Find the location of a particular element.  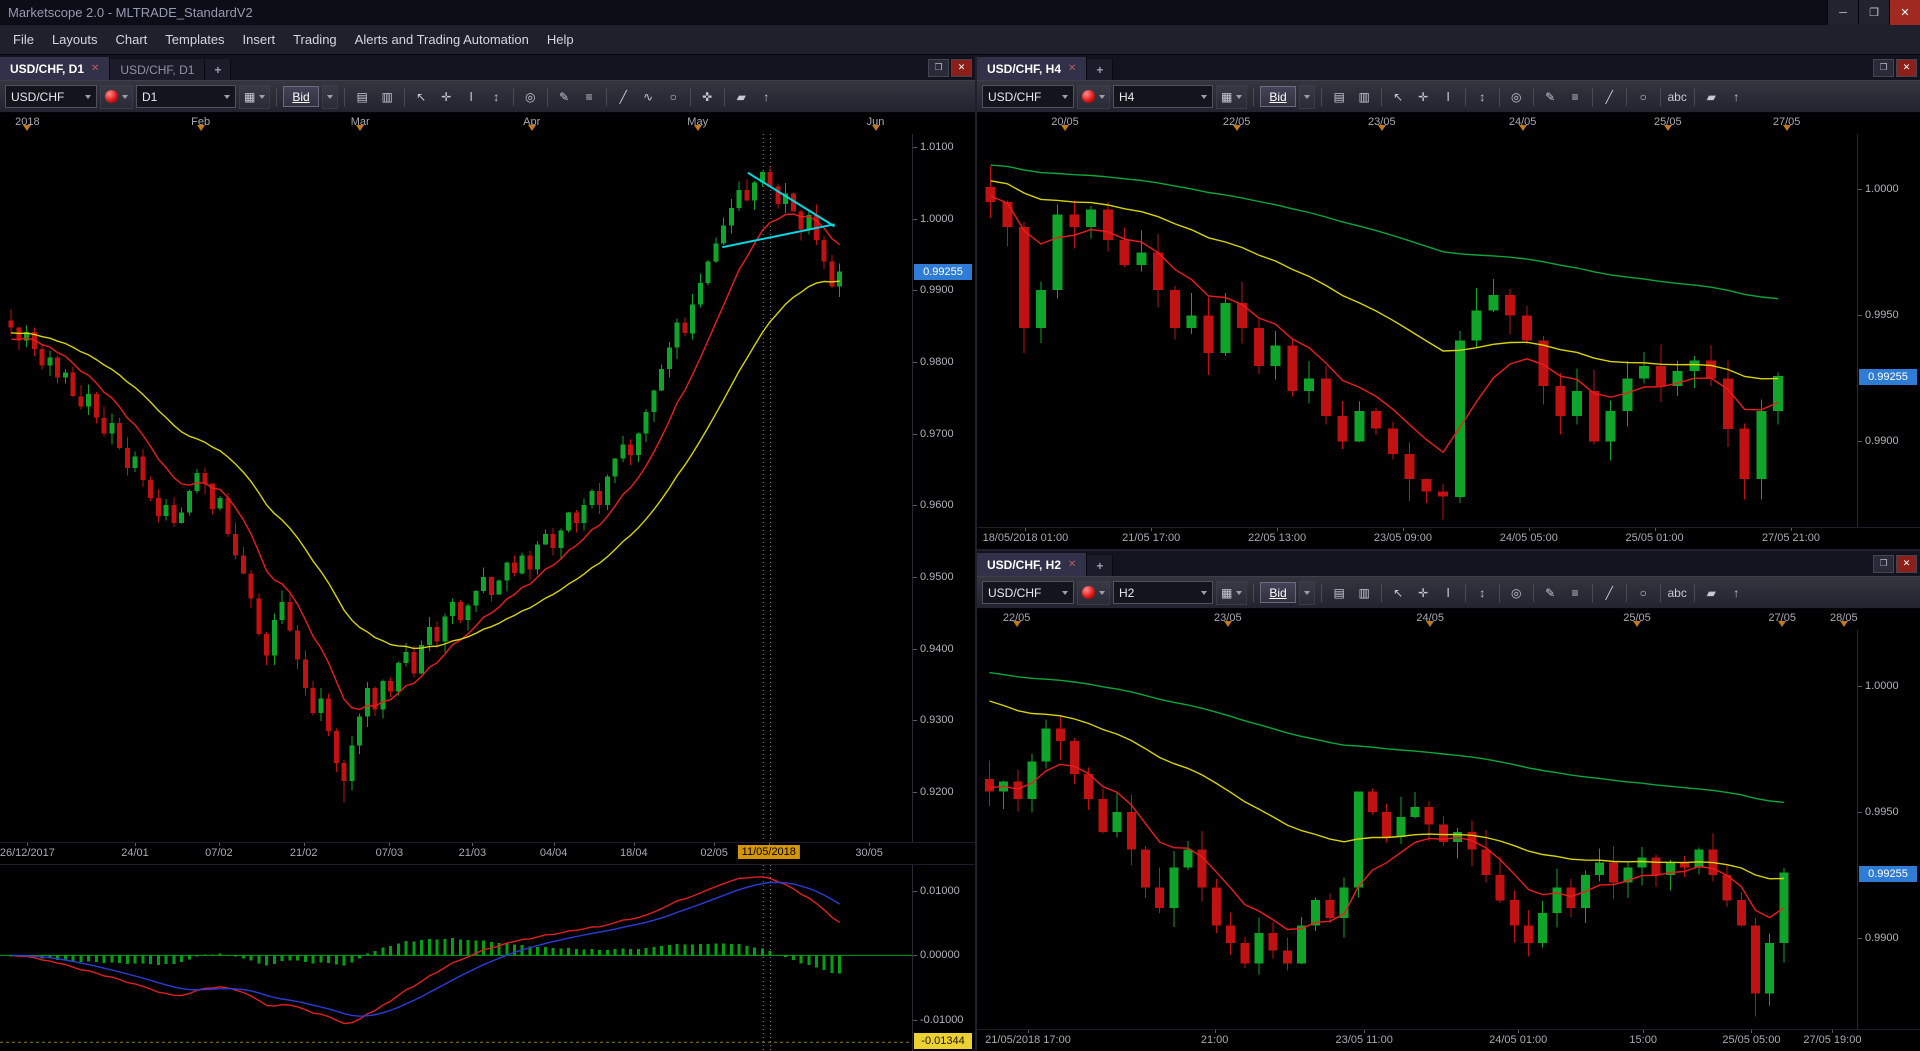

curve-icon: ∿ is located at coordinates (648, 96).